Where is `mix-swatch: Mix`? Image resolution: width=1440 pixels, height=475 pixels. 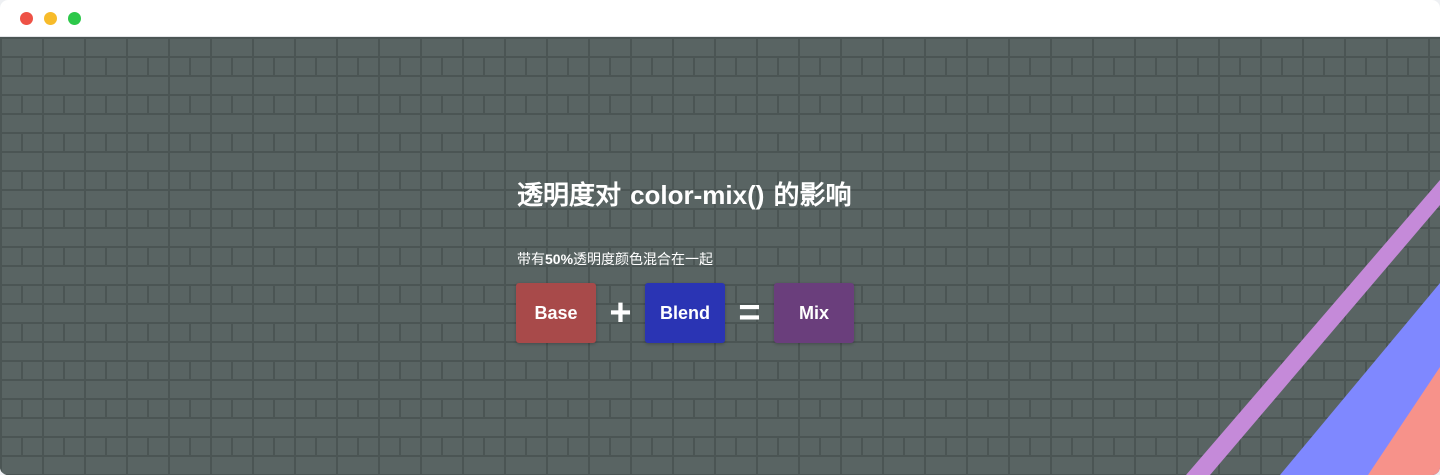 mix-swatch: Mix is located at coordinates (814, 313).